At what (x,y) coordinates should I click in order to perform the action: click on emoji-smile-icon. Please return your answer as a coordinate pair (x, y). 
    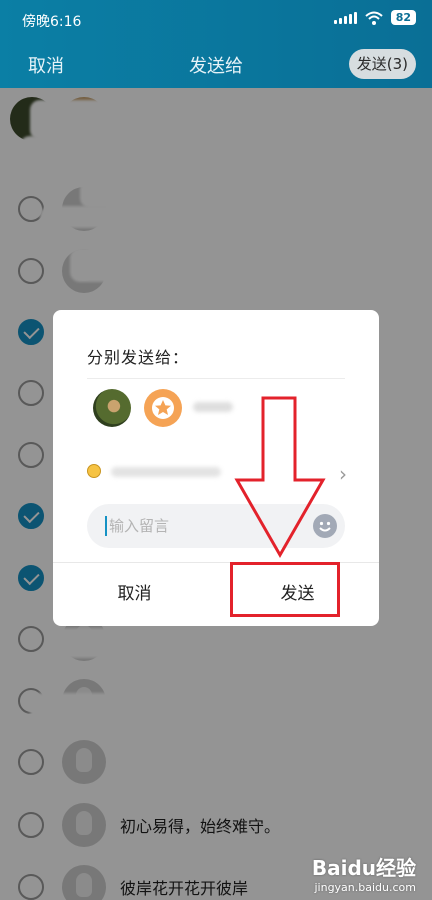
    Looking at the image, I should click on (325, 526).